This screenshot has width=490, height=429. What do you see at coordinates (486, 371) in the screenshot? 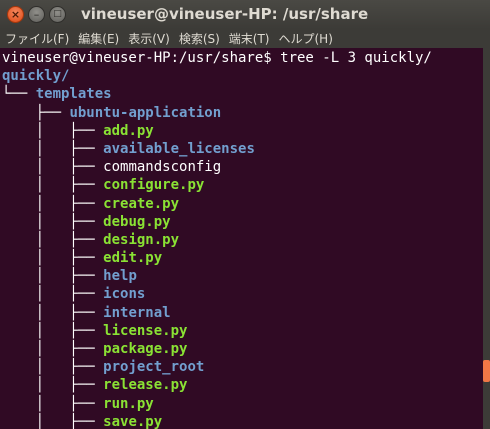
I see `scrollbar-thumb` at bounding box center [486, 371].